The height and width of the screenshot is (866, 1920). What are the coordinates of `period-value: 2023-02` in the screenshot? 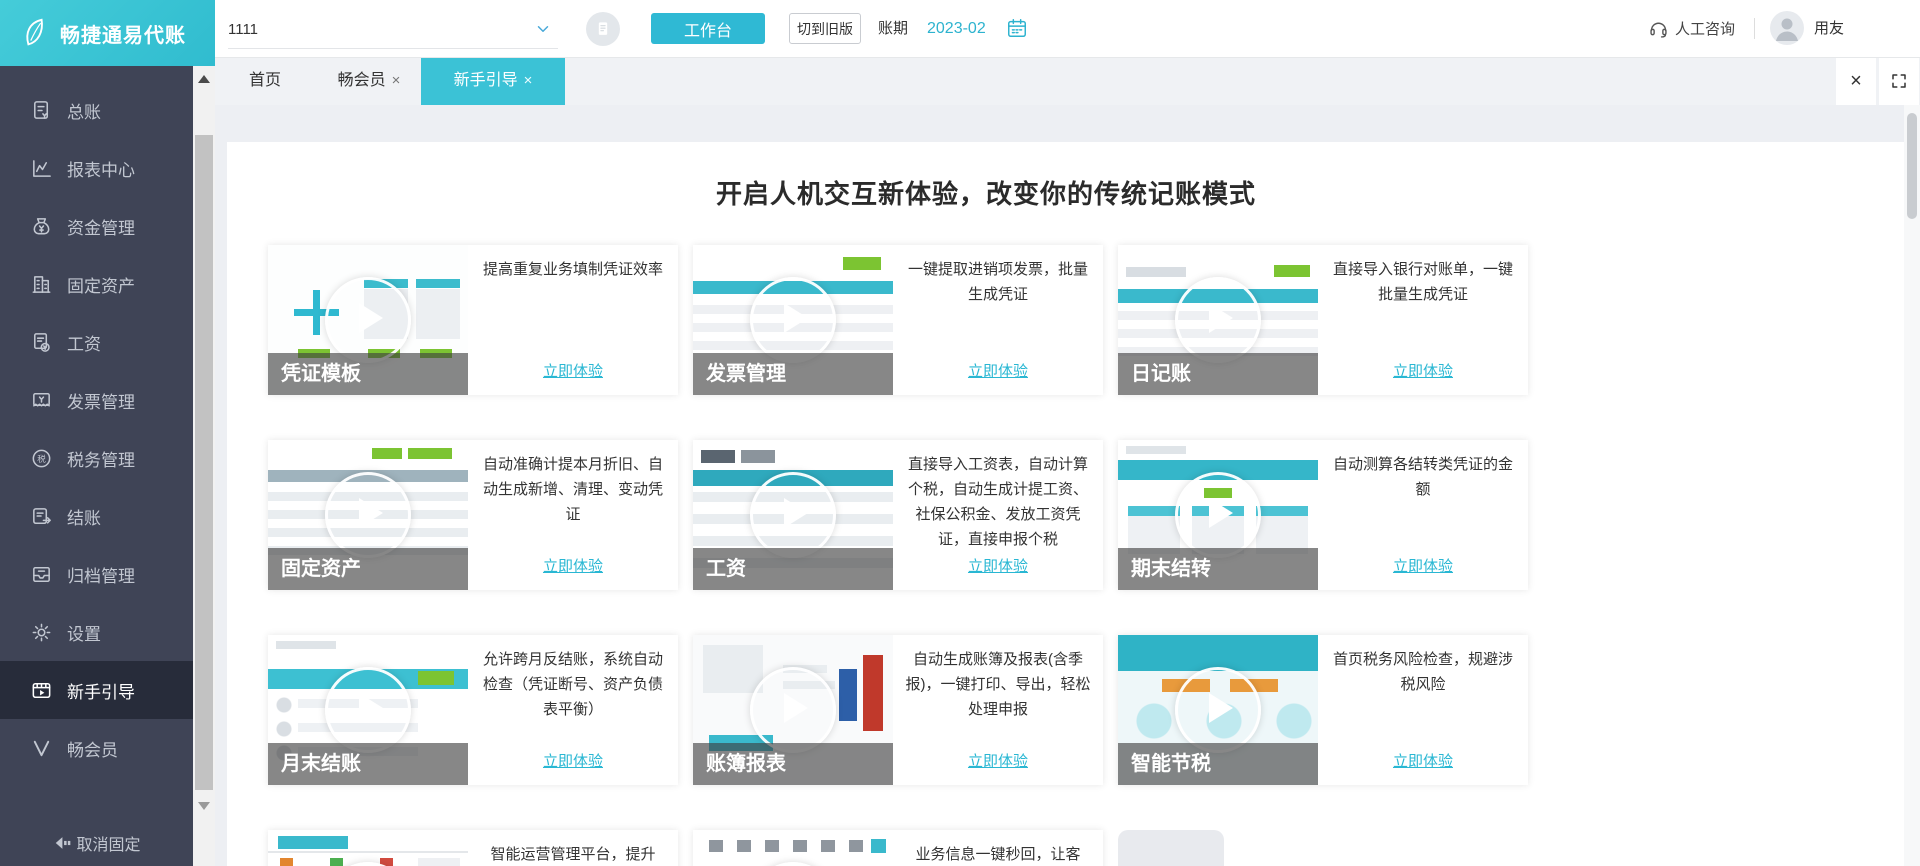 It's located at (956, 28).